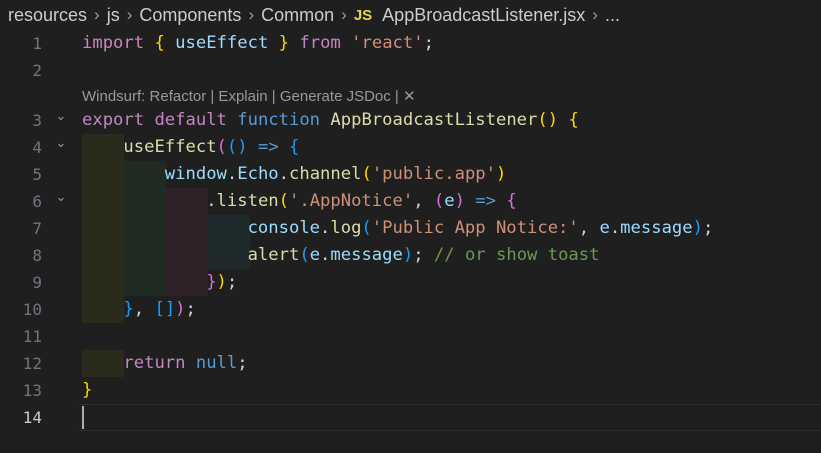 This screenshot has height=453, width=821. Describe the element at coordinates (195, 174) in the screenshot. I see `code-token: window` at that location.